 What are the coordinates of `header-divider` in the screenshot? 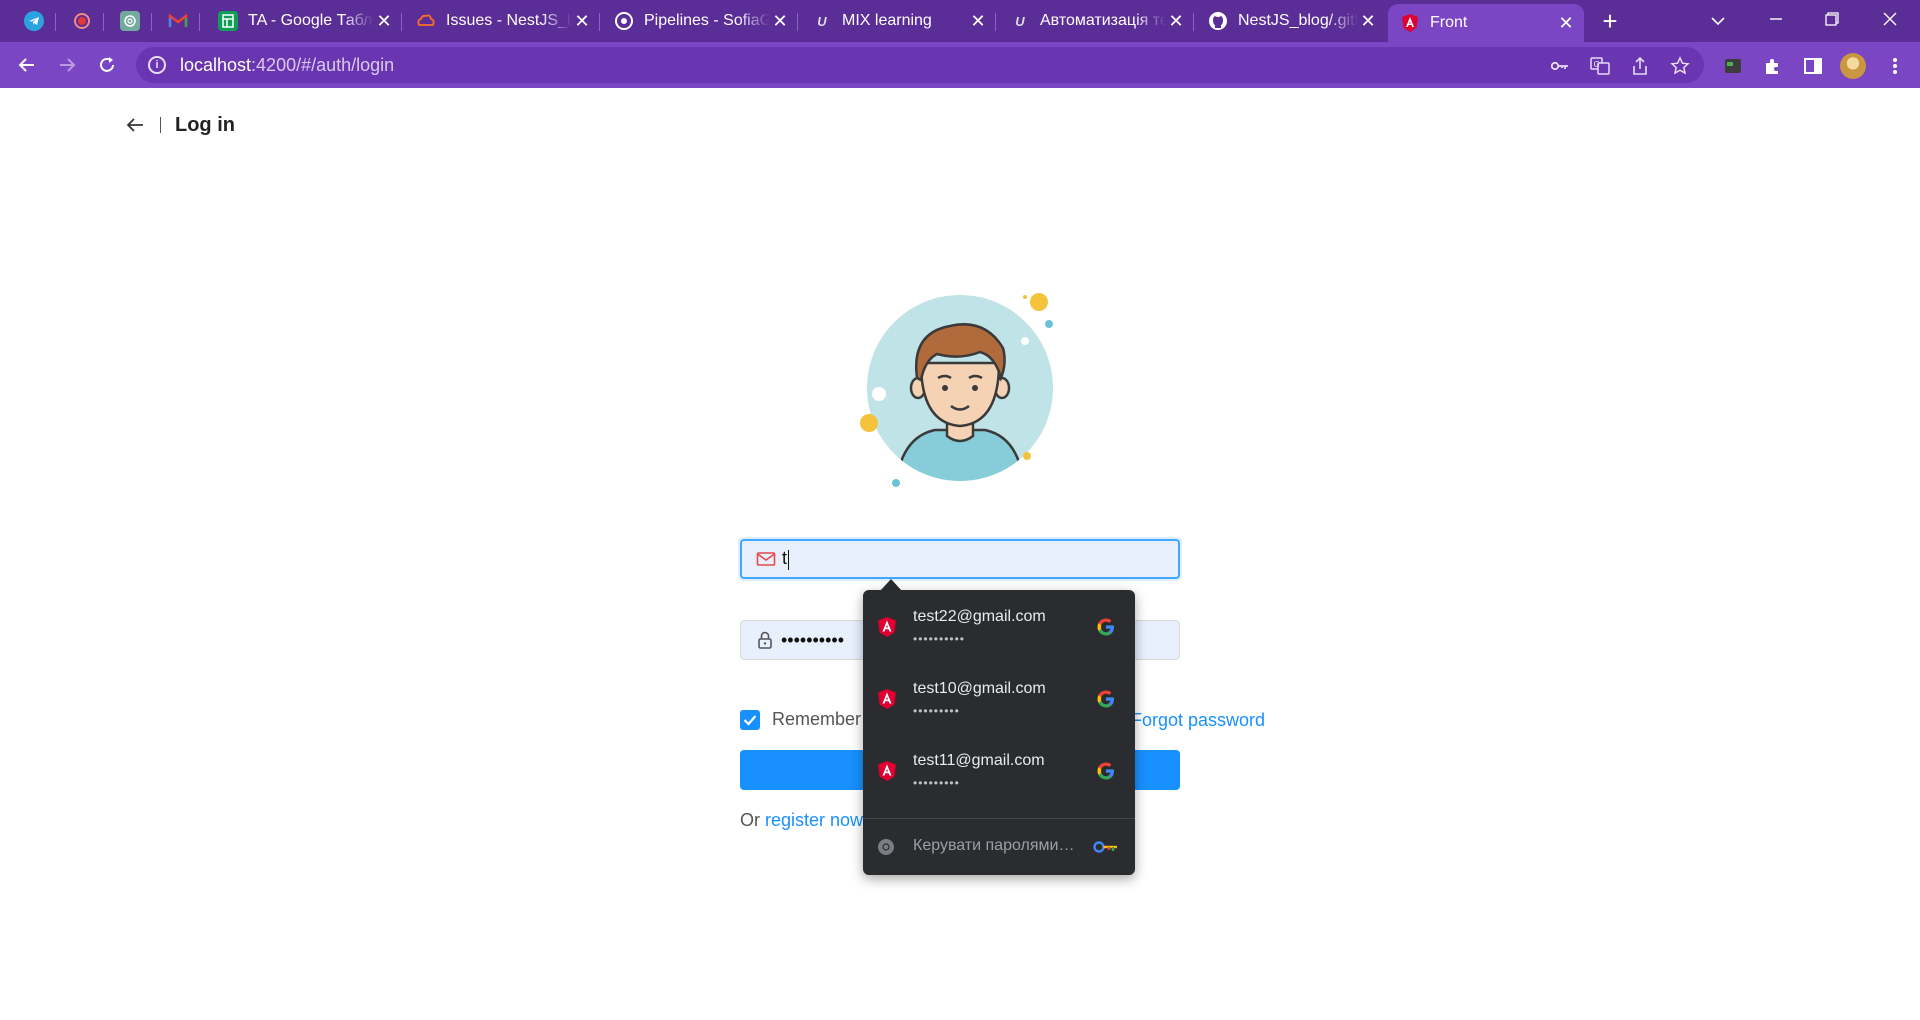 It's located at (160, 125).